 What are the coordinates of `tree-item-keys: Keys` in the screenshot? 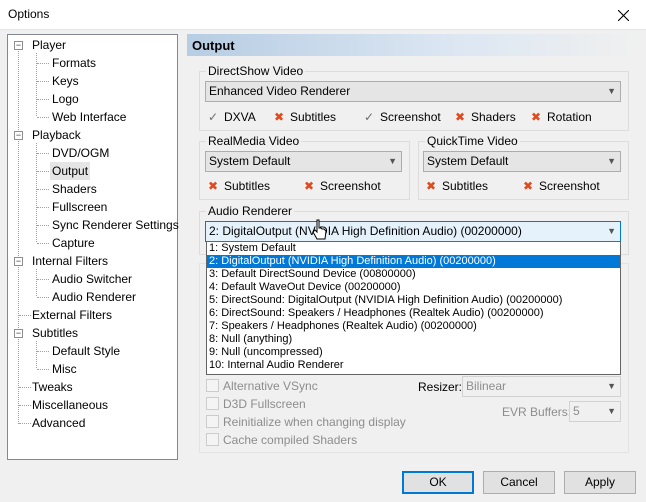 It's located at (65, 81).